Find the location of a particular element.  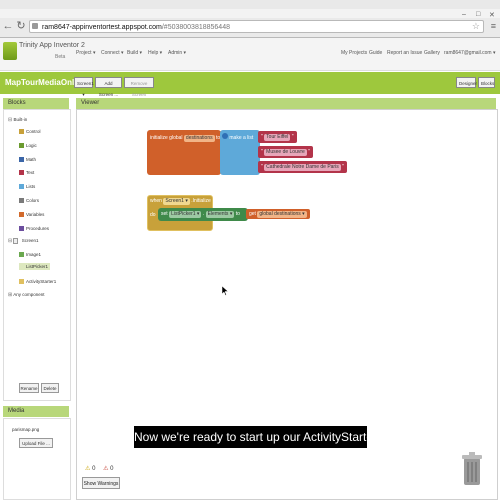

menu-project: Project ▾ is located at coordinates (85, 53).